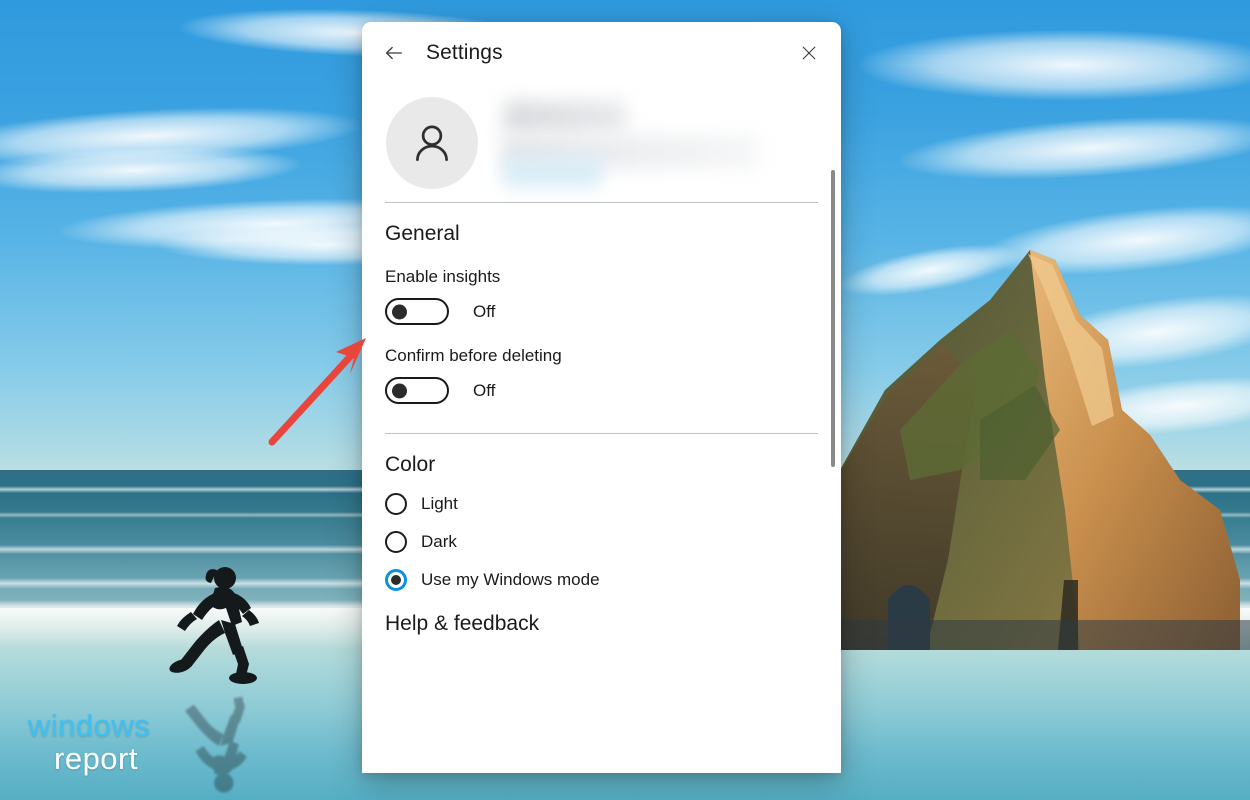  I want to click on color-option-dark-label: Dark, so click(439, 541).